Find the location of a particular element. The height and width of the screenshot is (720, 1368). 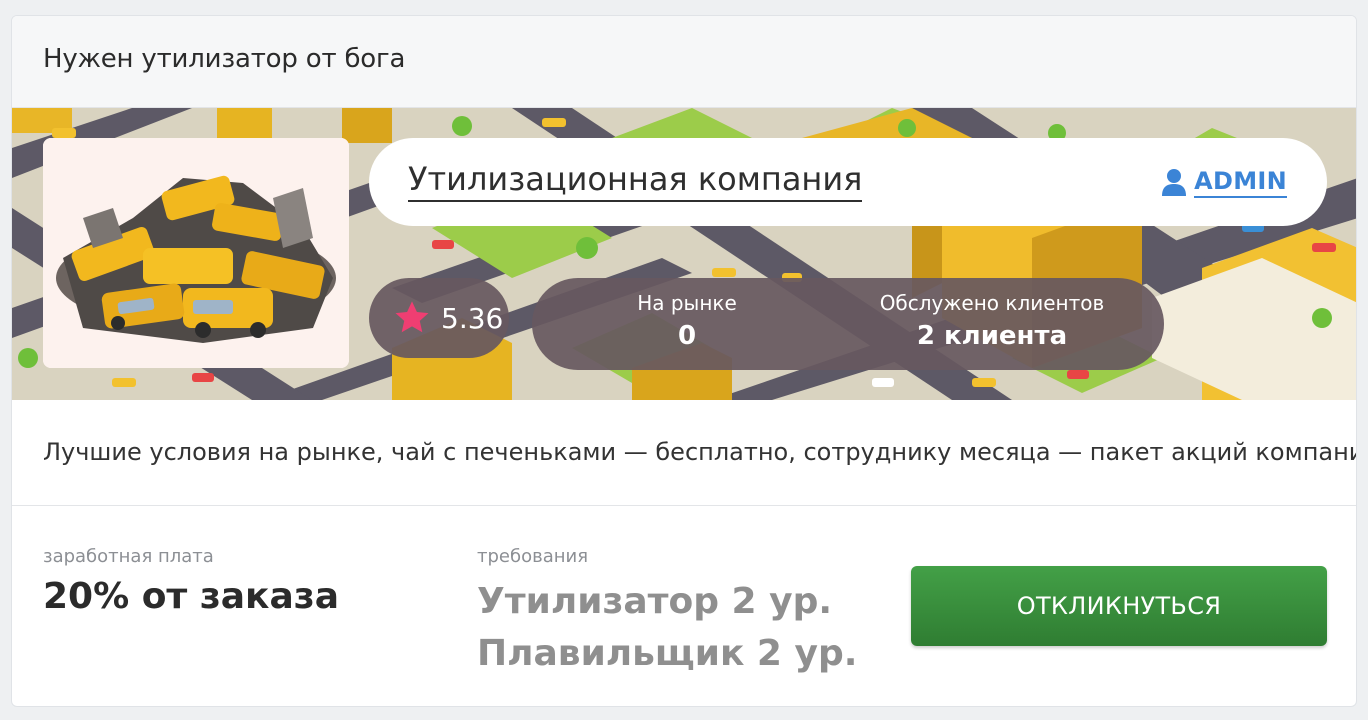

company-owner: ADMIN is located at coordinates (1224, 182).